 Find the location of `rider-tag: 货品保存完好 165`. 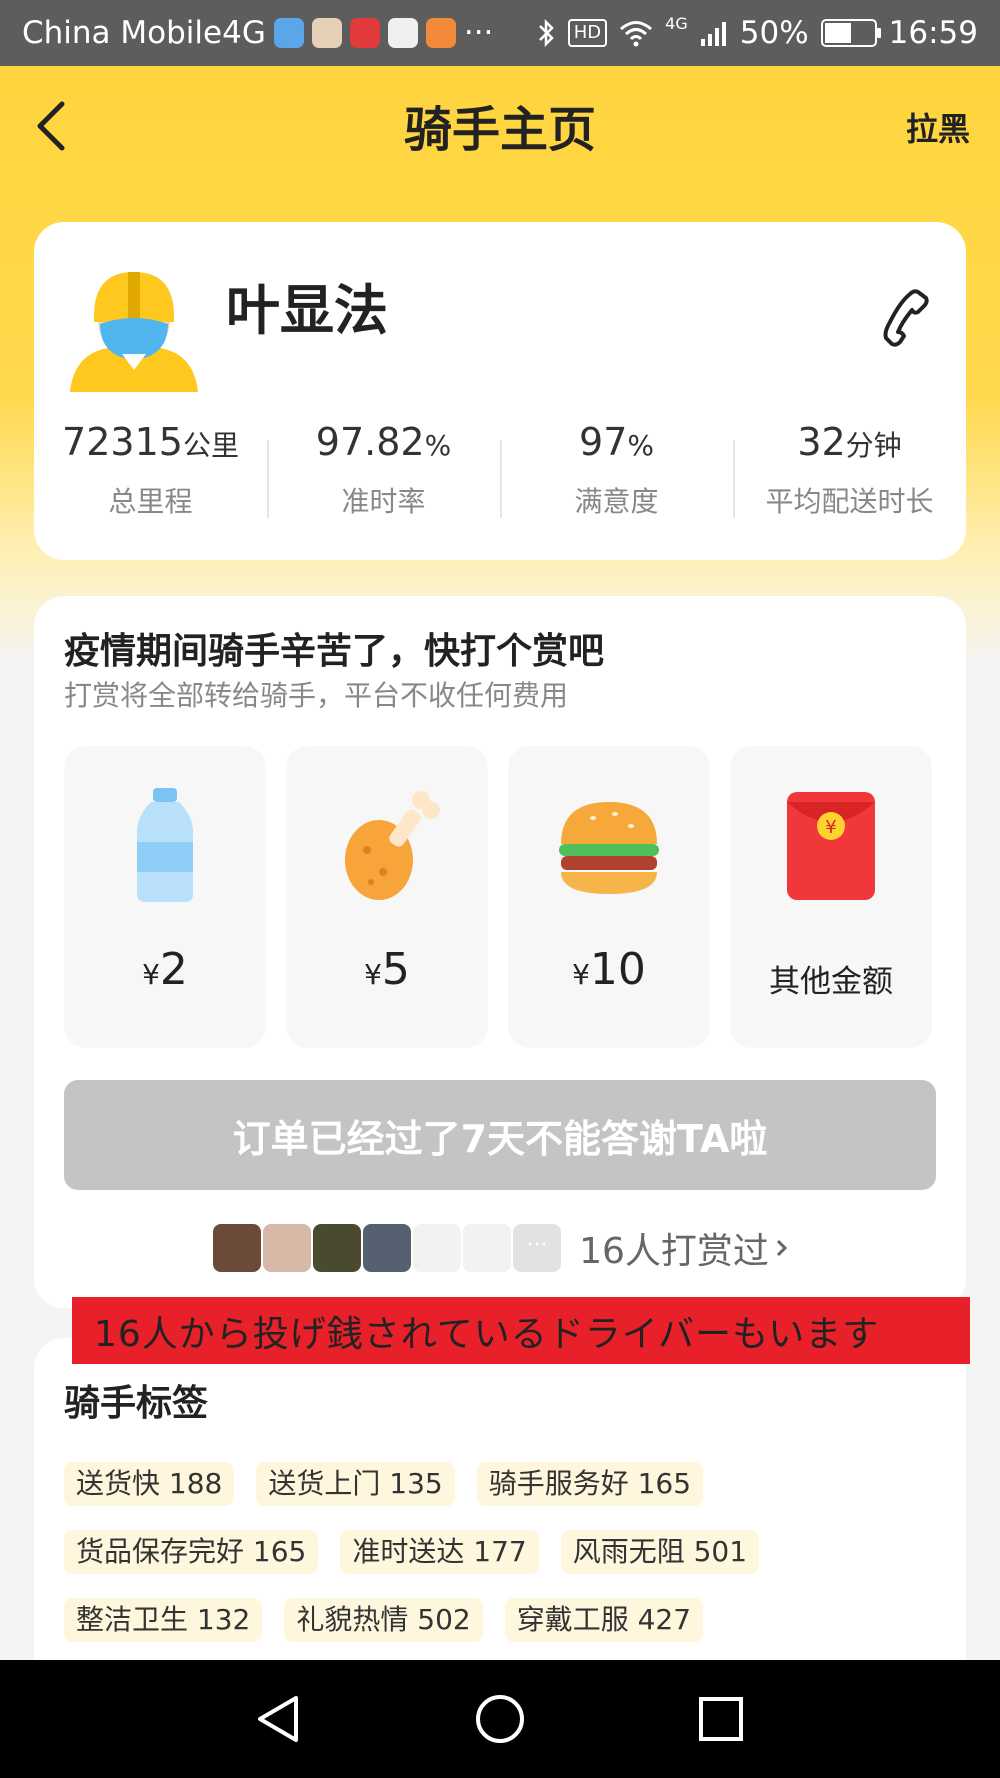

rider-tag: 货品保存完好 165 is located at coordinates (191, 1552).